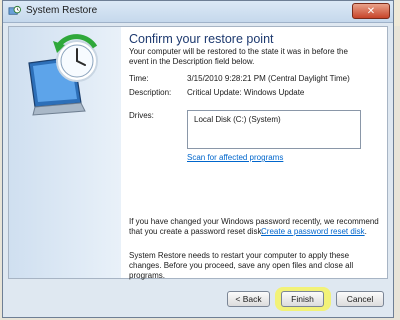  What do you see at coordinates (63, 75) in the screenshot?
I see `restore-clock-monitor-icon` at bounding box center [63, 75].